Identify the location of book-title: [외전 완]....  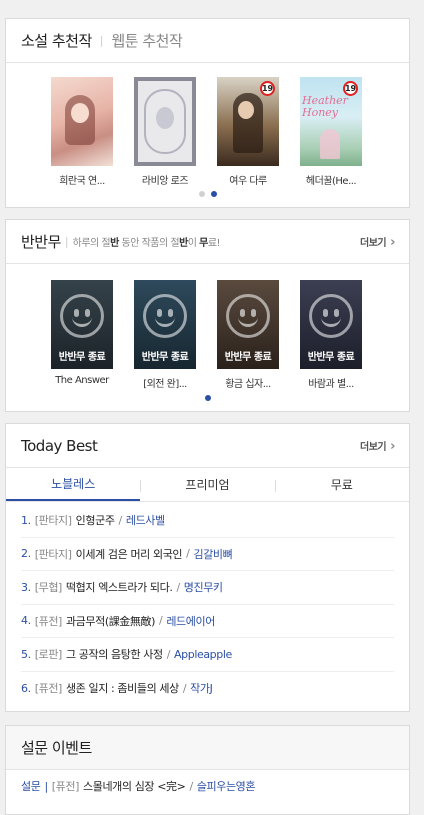
(165, 384).